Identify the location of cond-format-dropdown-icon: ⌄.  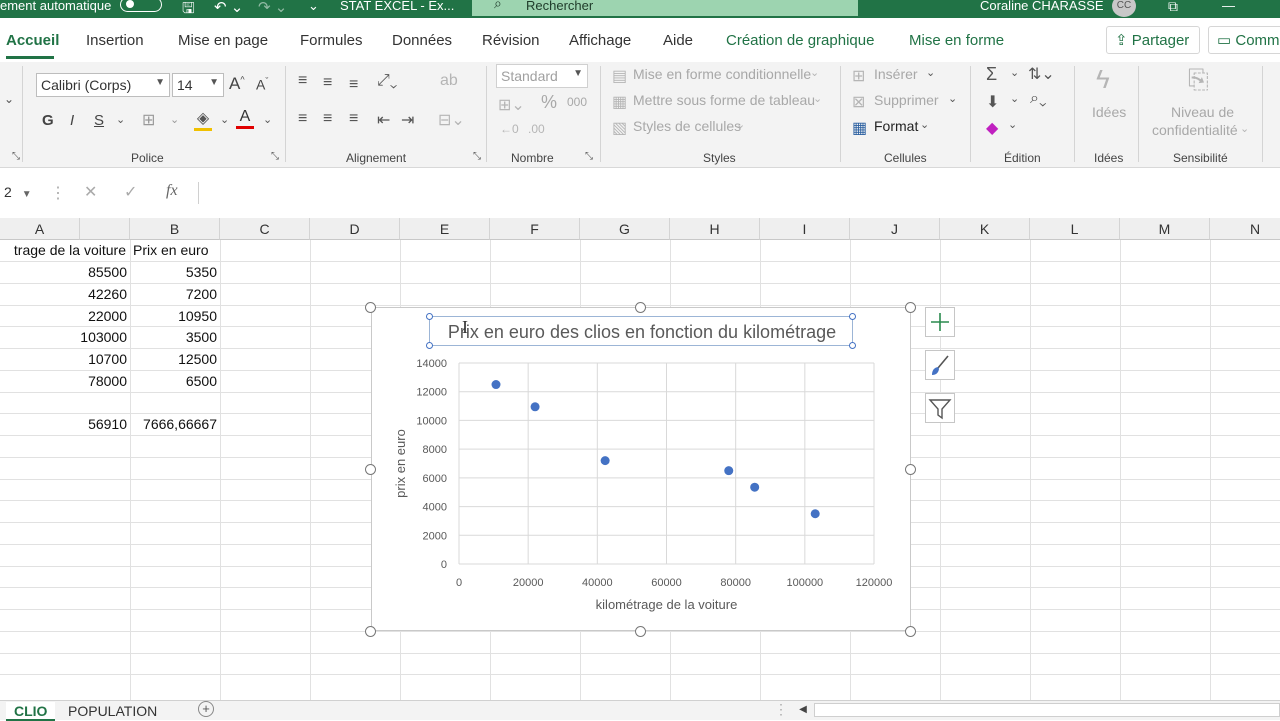
(814, 72).